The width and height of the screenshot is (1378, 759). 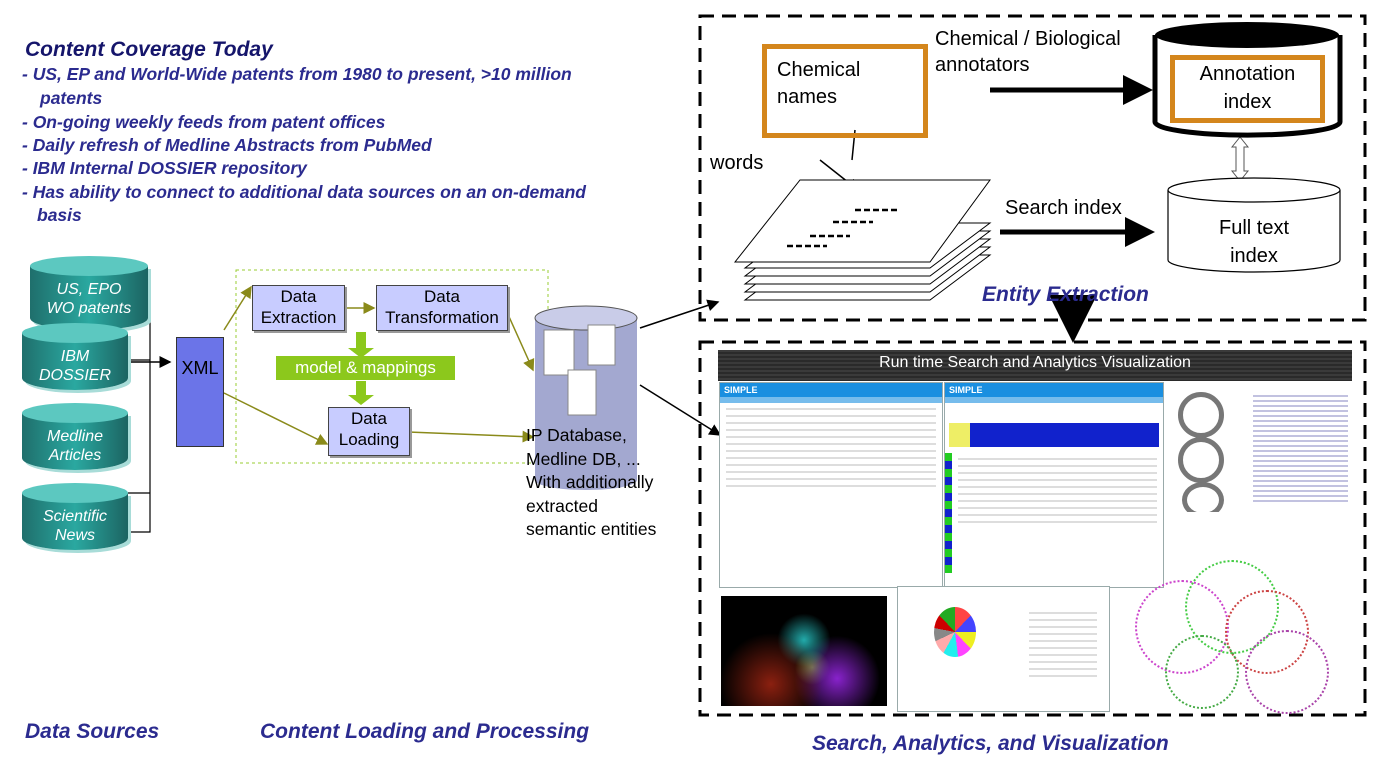 What do you see at coordinates (75, 455) in the screenshot?
I see `source-label: Articles` at bounding box center [75, 455].